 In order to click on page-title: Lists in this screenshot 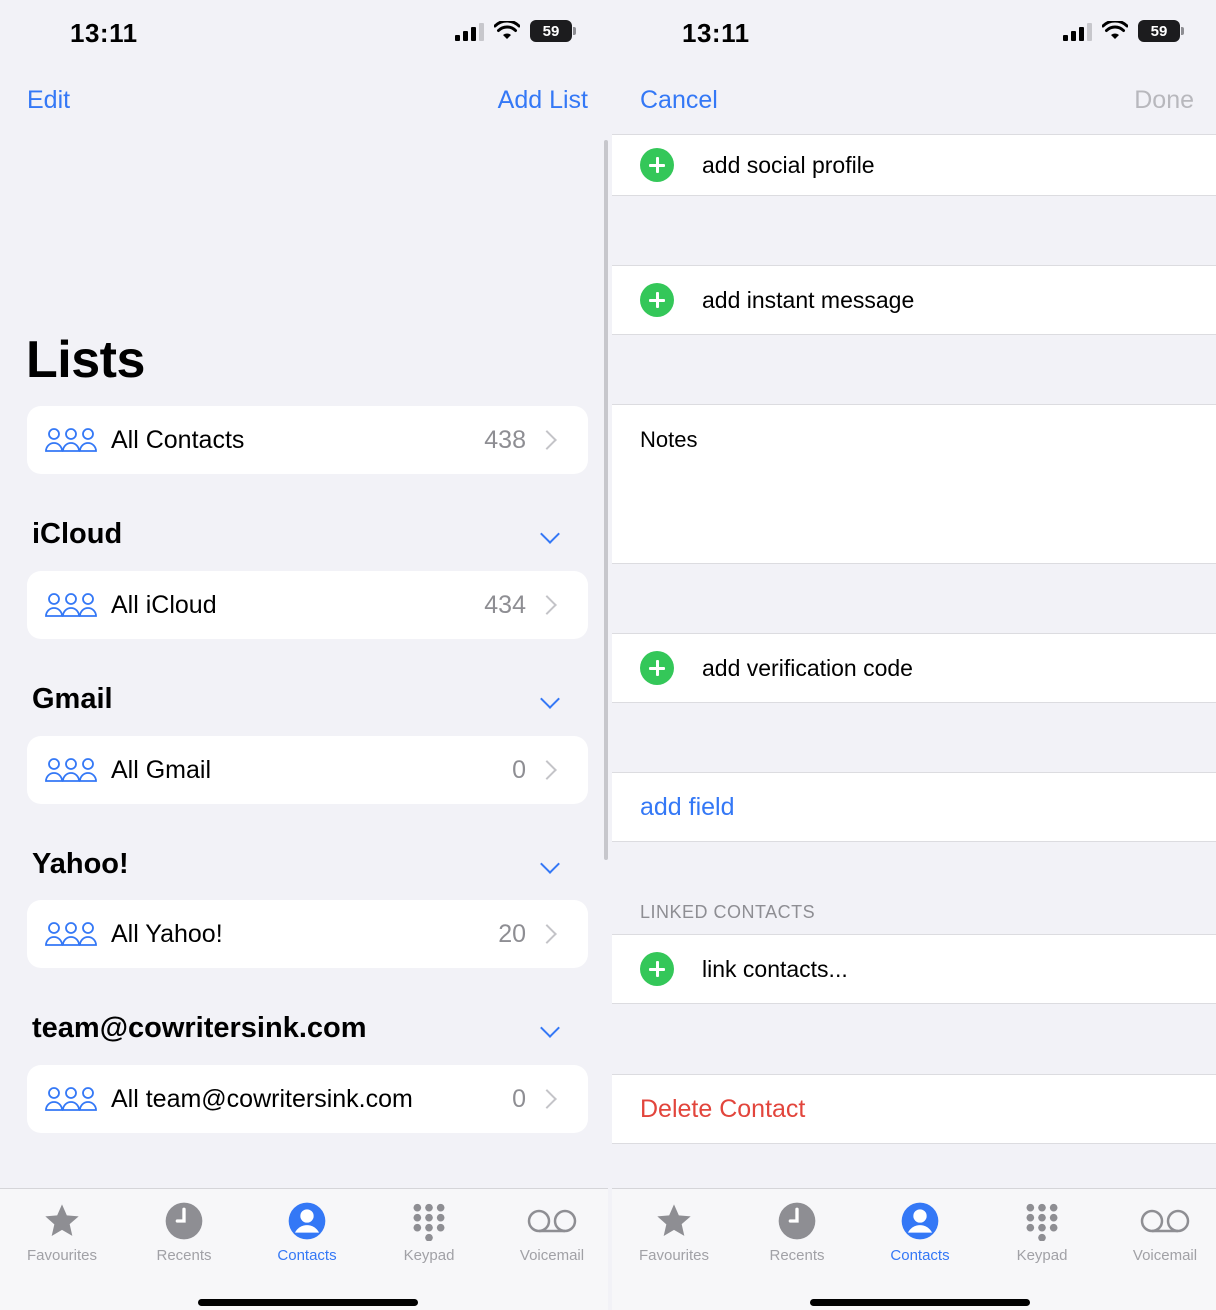, I will do `click(85, 360)`.